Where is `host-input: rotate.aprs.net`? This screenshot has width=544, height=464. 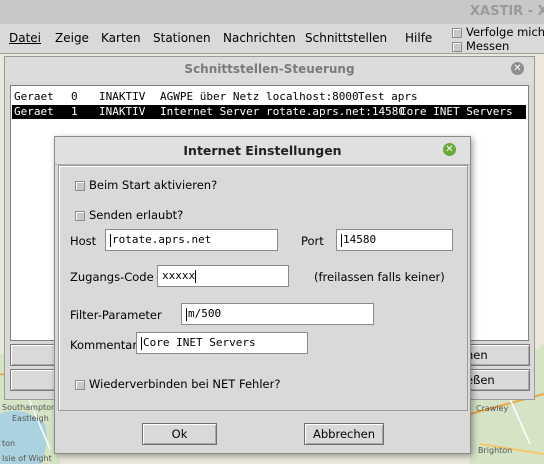 host-input: rotate.aprs.net is located at coordinates (191, 240).